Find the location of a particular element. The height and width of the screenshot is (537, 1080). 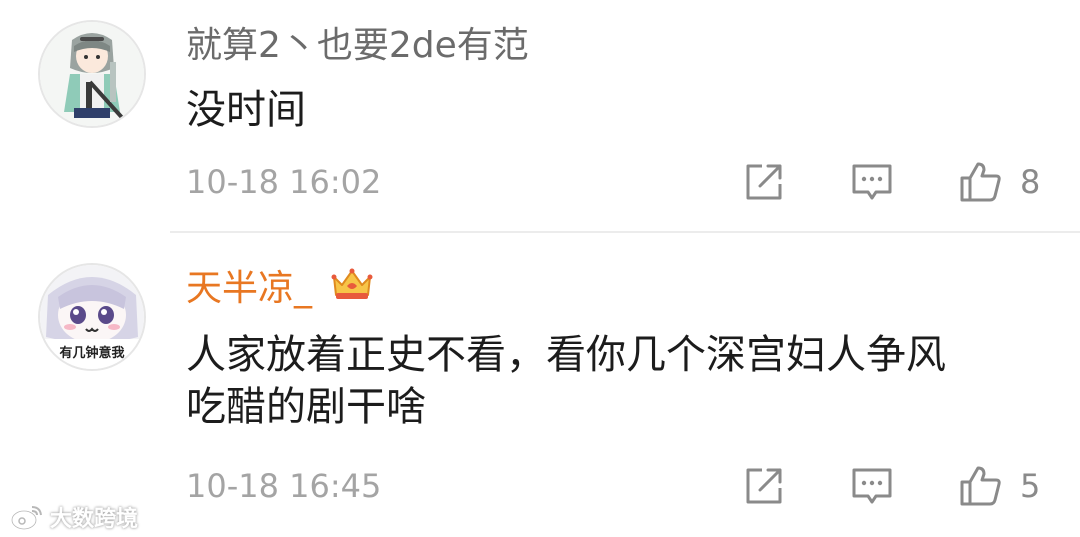

username: 就算2丶也要2de有范 is located at coordinates (357, 46).